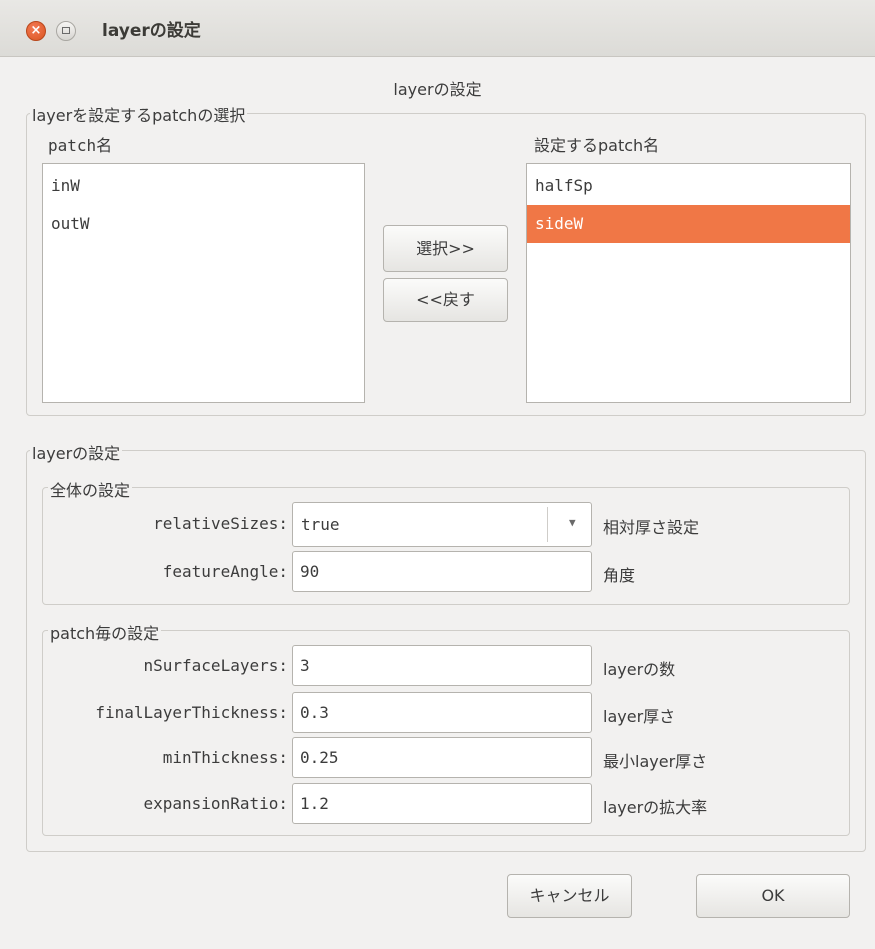  What do you see at coordinates (225, 571) in the screenshot?
I see `feature-angle-label: featureAngle:` at bounding box center [225, 571].